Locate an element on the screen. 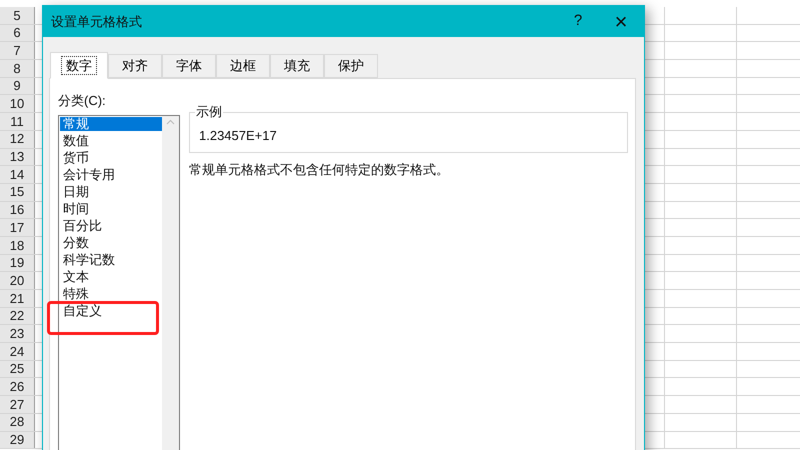  category-label: 分类(C): is located at coordinates (82, 101).